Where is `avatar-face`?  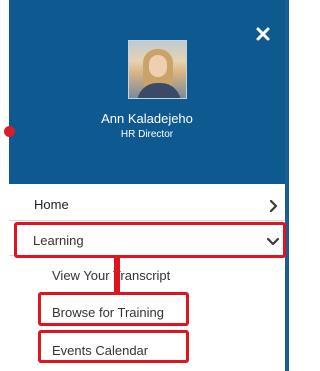
avatar-face is located at coordinates (158, 66).